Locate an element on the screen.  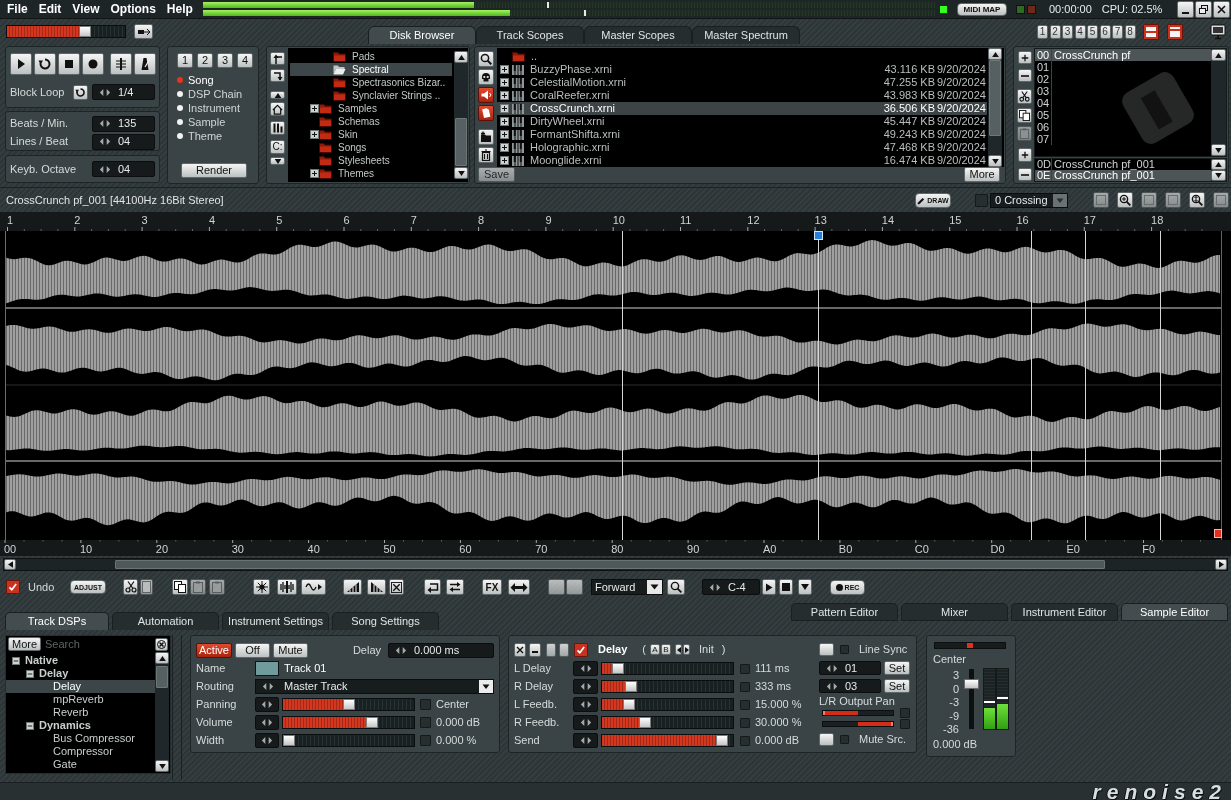
menu-item: Options is located at coordinates (133, 9).